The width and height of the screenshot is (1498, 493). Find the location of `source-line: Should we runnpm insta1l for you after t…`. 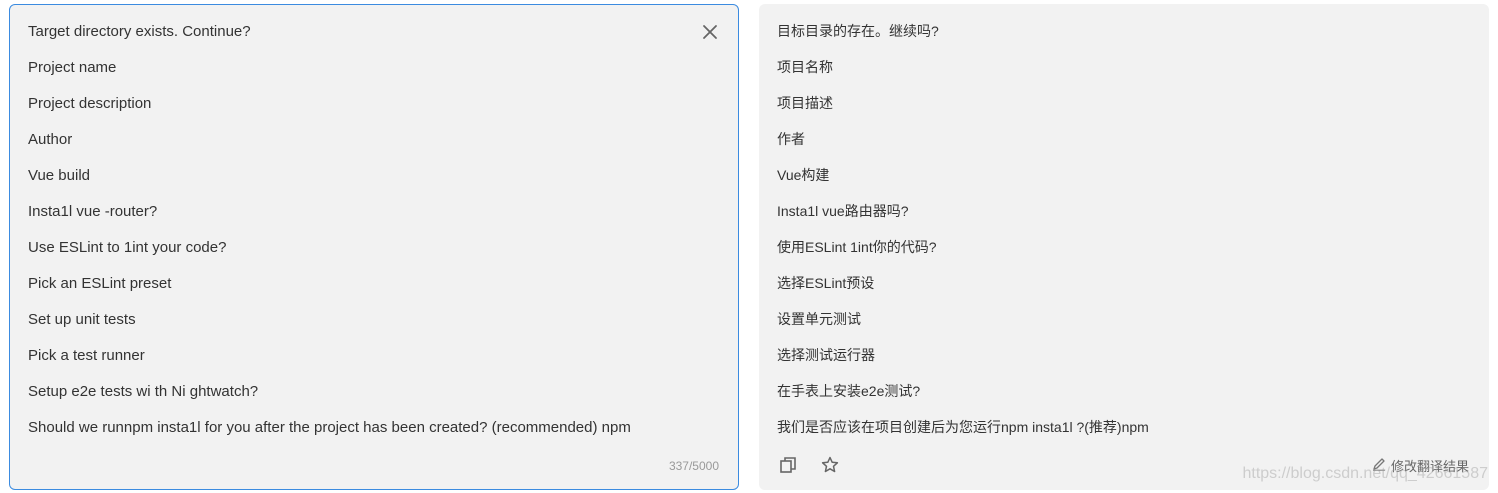

source-line: Should we runnpm insta1l for you after t… is located at coordinates (329, 427).